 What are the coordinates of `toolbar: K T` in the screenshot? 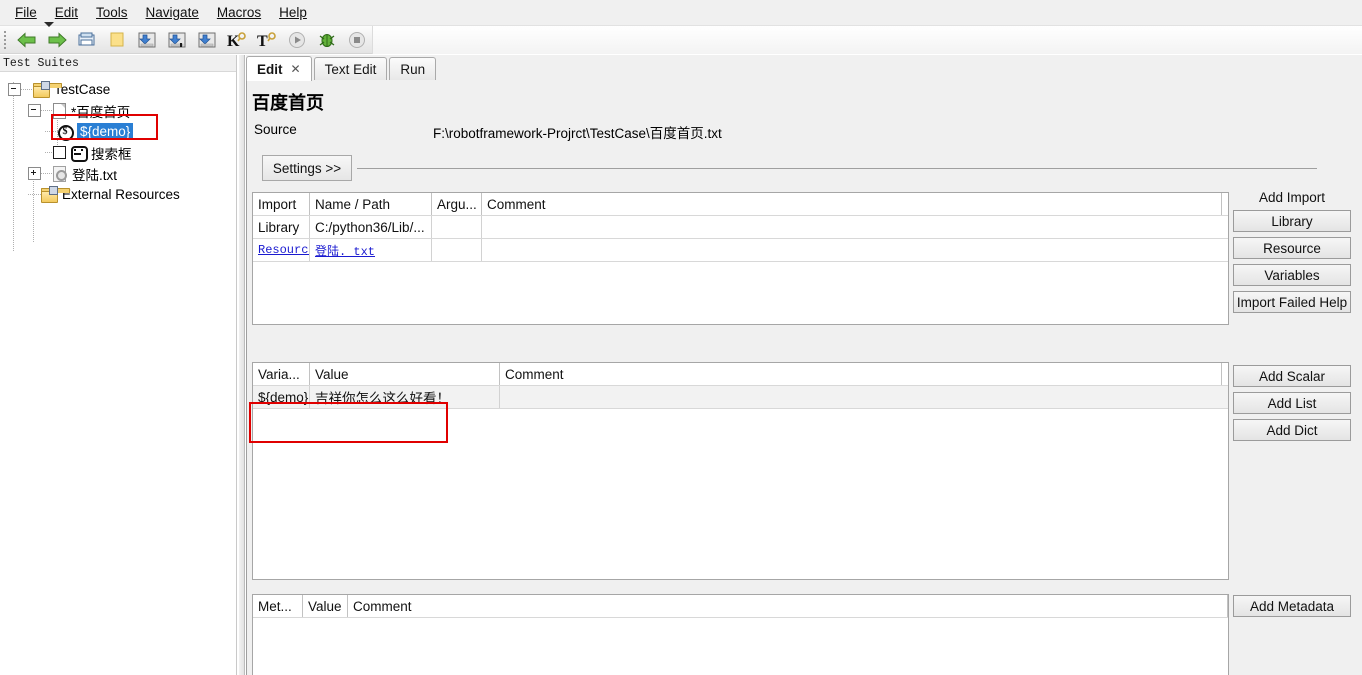 It's located at (681, 39).